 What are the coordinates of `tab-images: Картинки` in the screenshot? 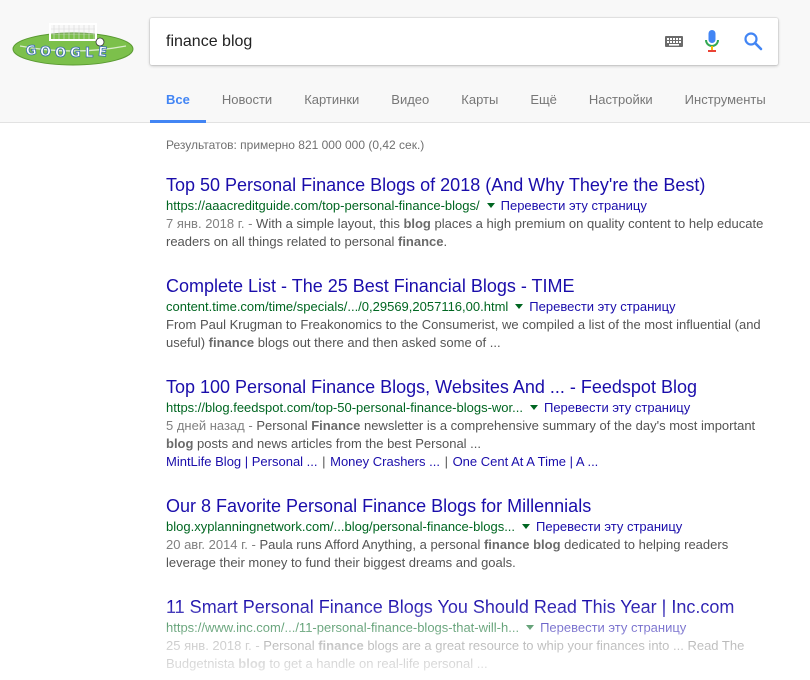 It's located at (331, 104).